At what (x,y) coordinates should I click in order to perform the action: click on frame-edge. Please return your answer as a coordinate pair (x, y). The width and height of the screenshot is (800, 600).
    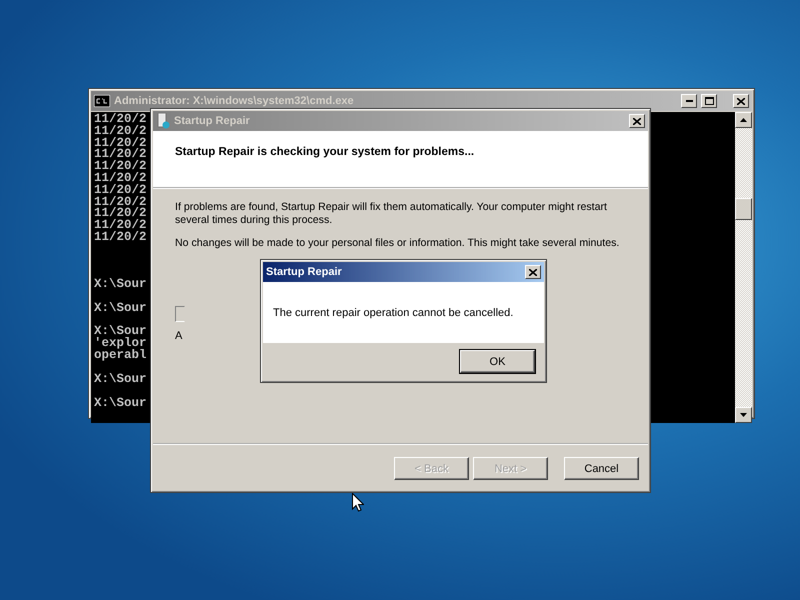
    Looking at the image, I should click on (180, 314).